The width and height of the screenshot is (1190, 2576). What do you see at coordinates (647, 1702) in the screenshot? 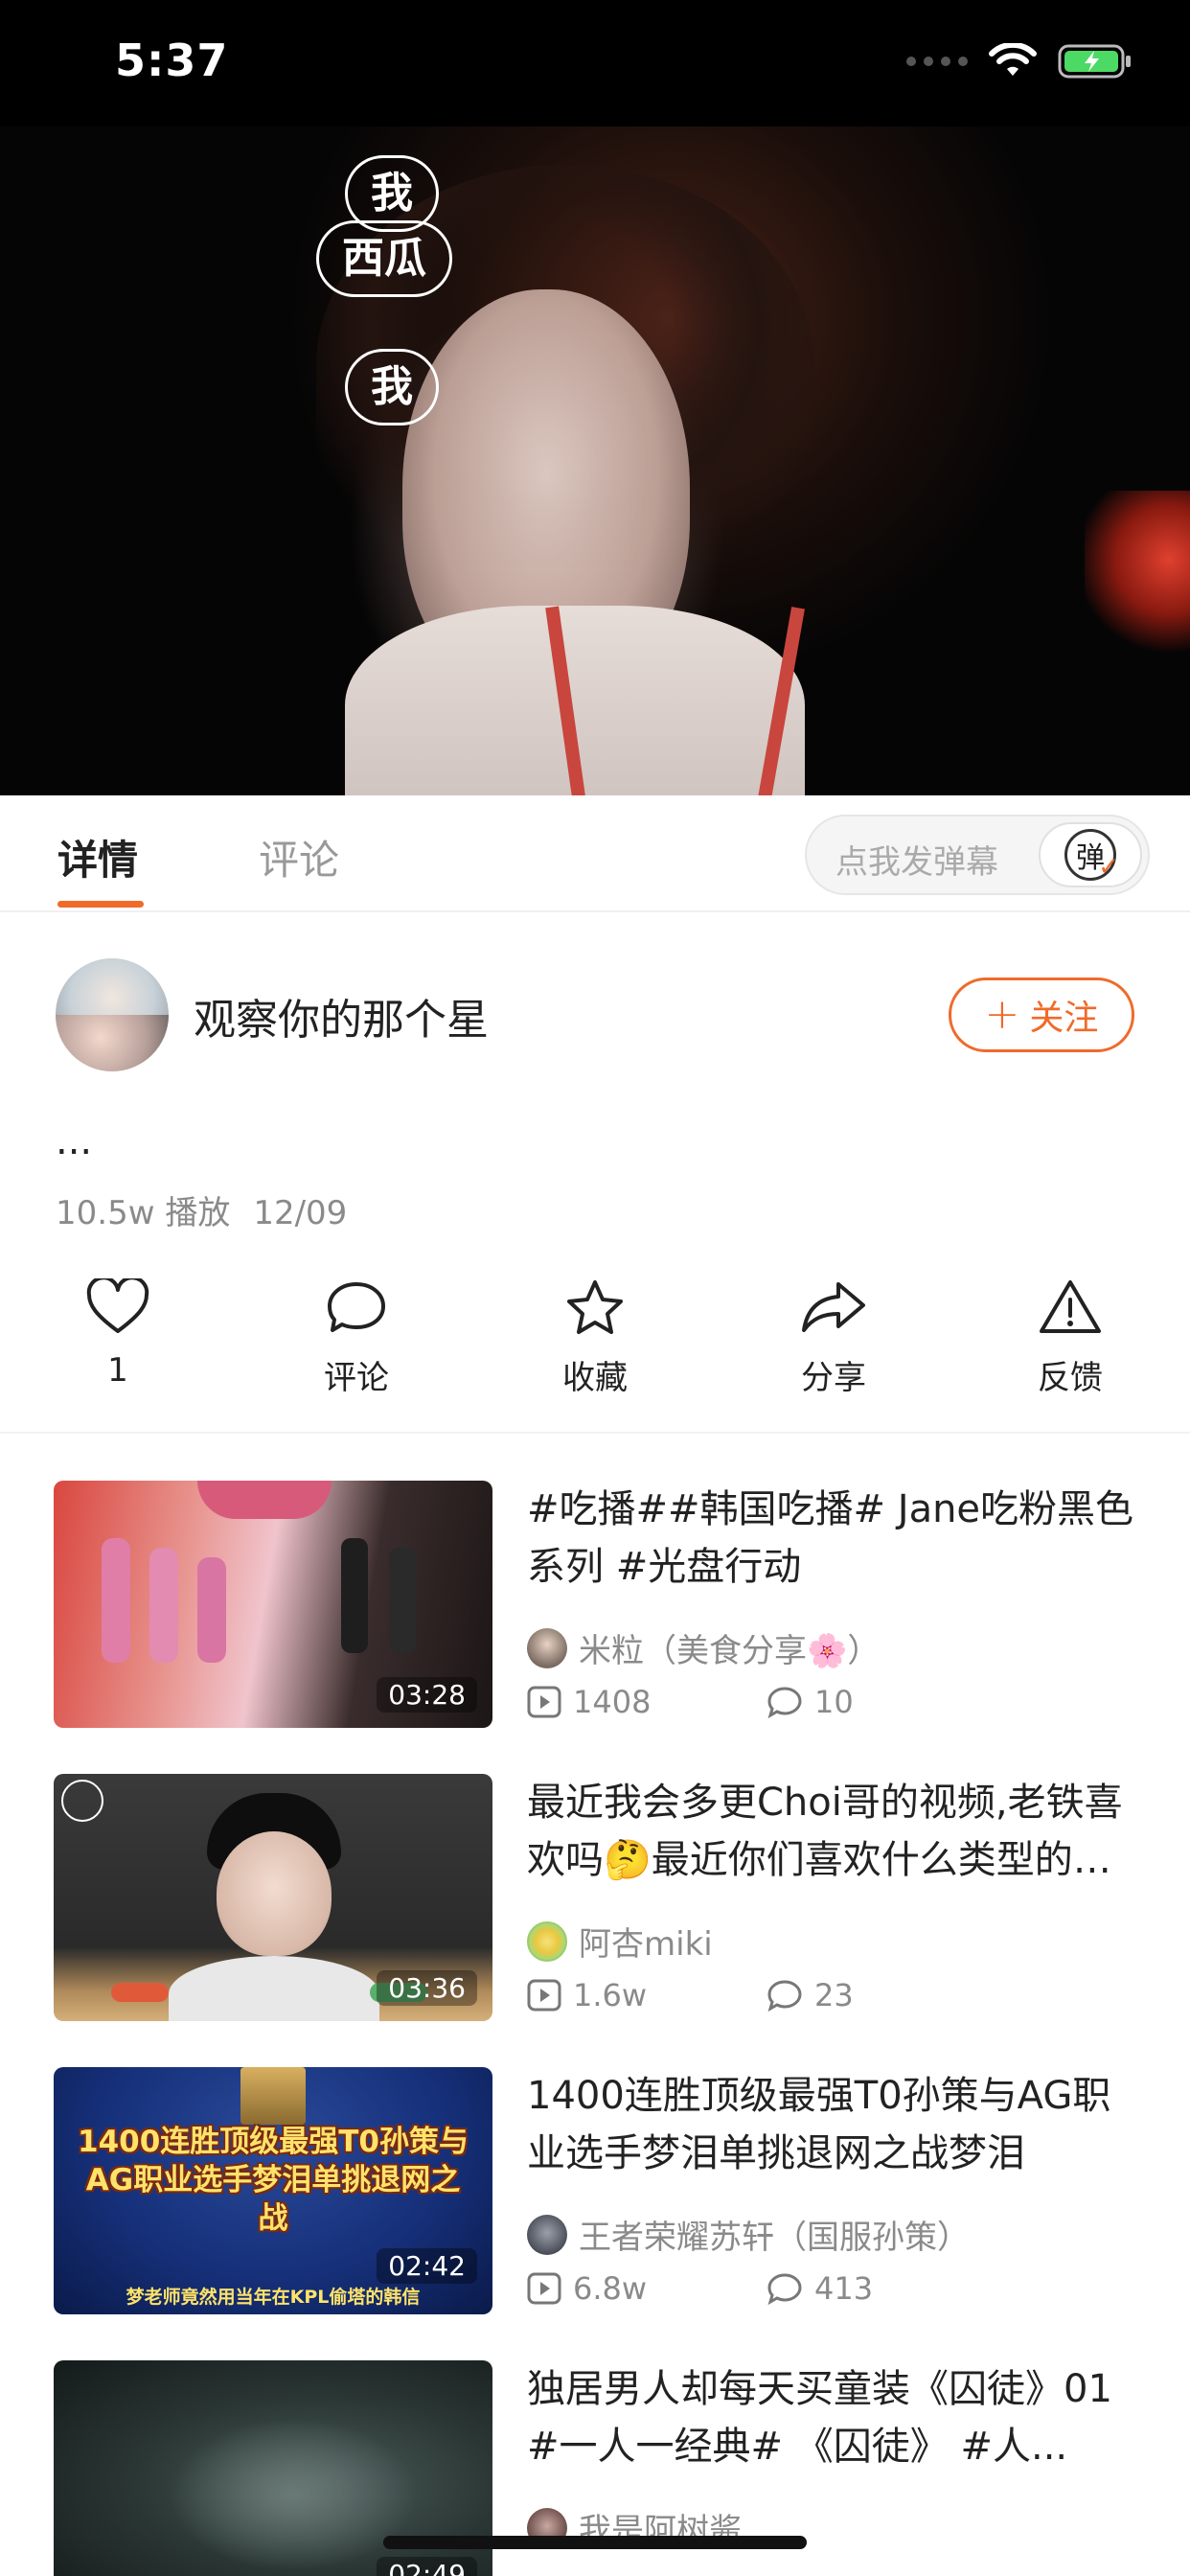
I see `view-count: 1408` at bounding box center [647, 1702].